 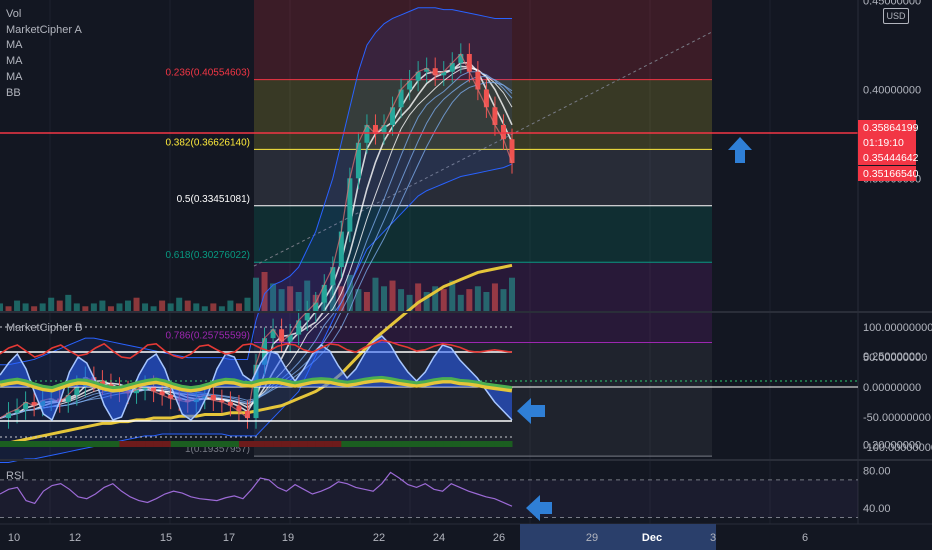 I want to click on time-tick-label: 29, so click(x=592, y=538).